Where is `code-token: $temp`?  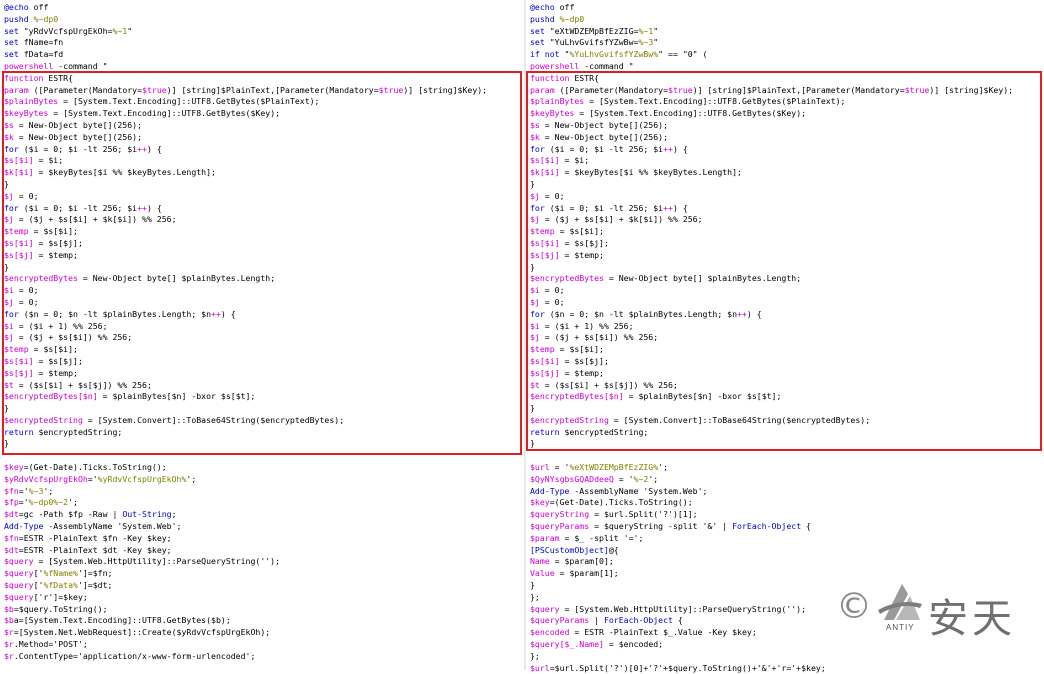
code-token: $temp is located at coordinates (542, 349).